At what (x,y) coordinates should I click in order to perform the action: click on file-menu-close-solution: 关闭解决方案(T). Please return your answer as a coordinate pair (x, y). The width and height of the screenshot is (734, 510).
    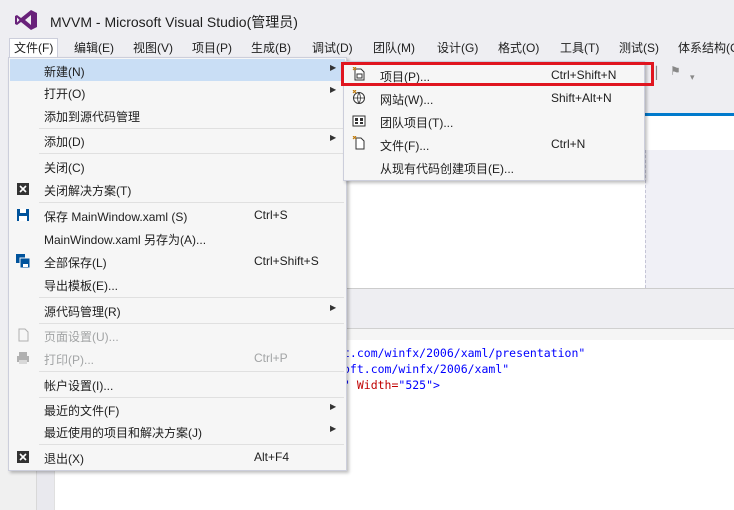
    Looking at the image, I should click on (177, 189).